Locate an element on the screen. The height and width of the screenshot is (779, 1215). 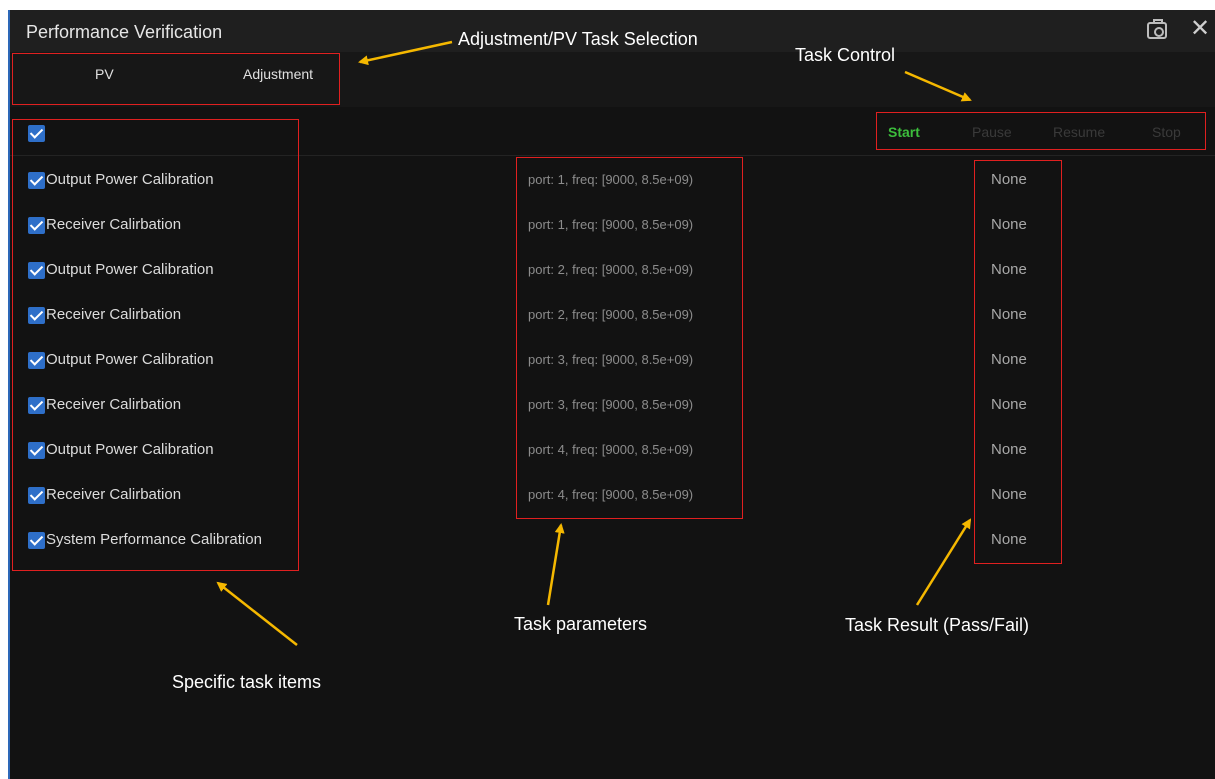
annotation-task-items: Specific task items is located at coordinates (247, 682).